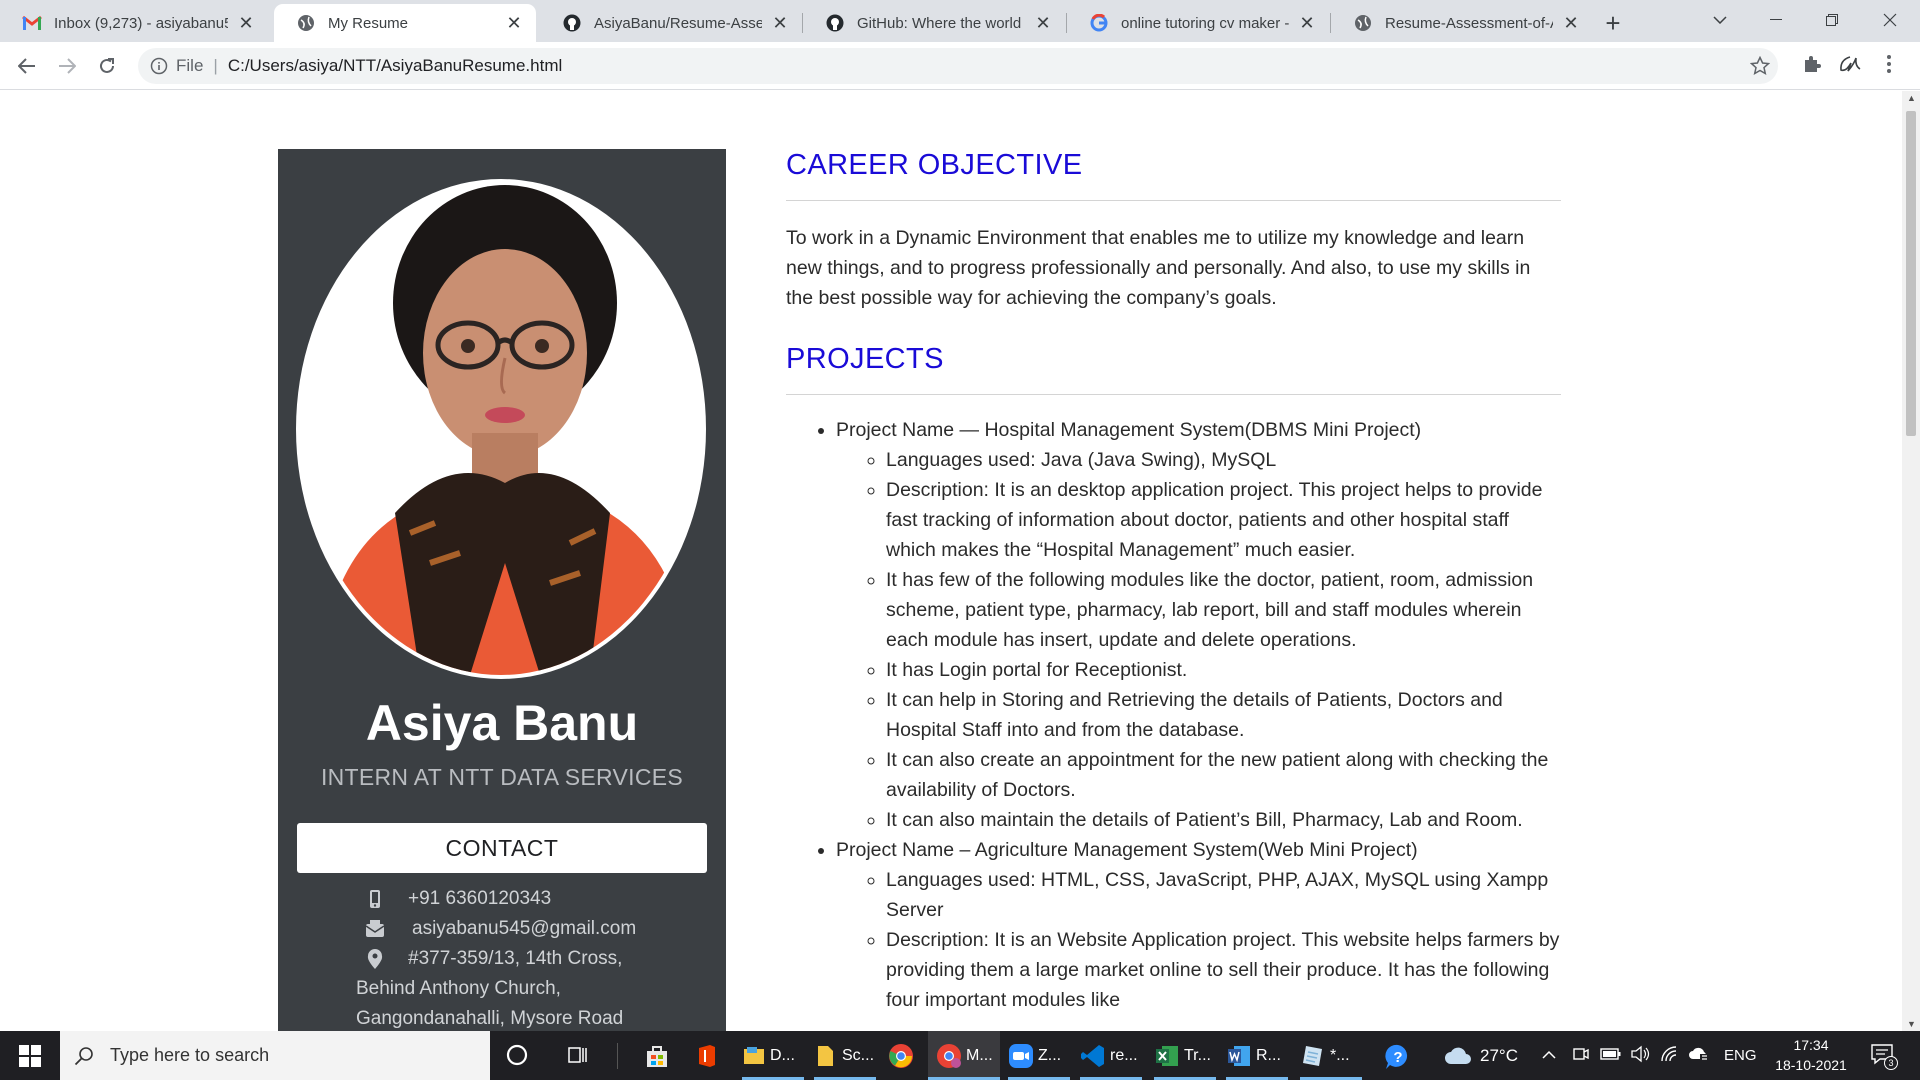 This screenshot has height=1080, width=1920. What do you see at coordinates (1549, 1055) in the screenshot?
I see `tray-overflow-chevron-icon` at bounding box center [1549, 1055].